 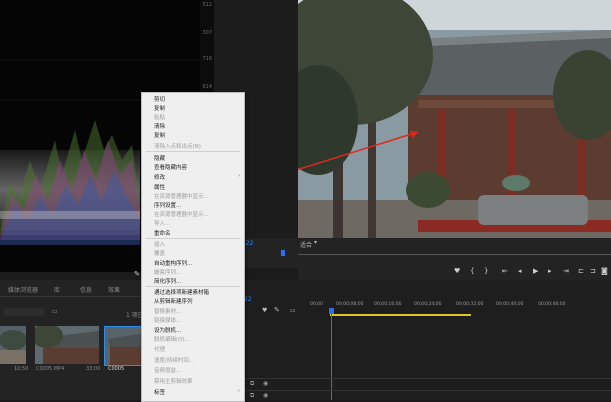 I want to click on scope-tick: 614, so click(x=207, y=87).